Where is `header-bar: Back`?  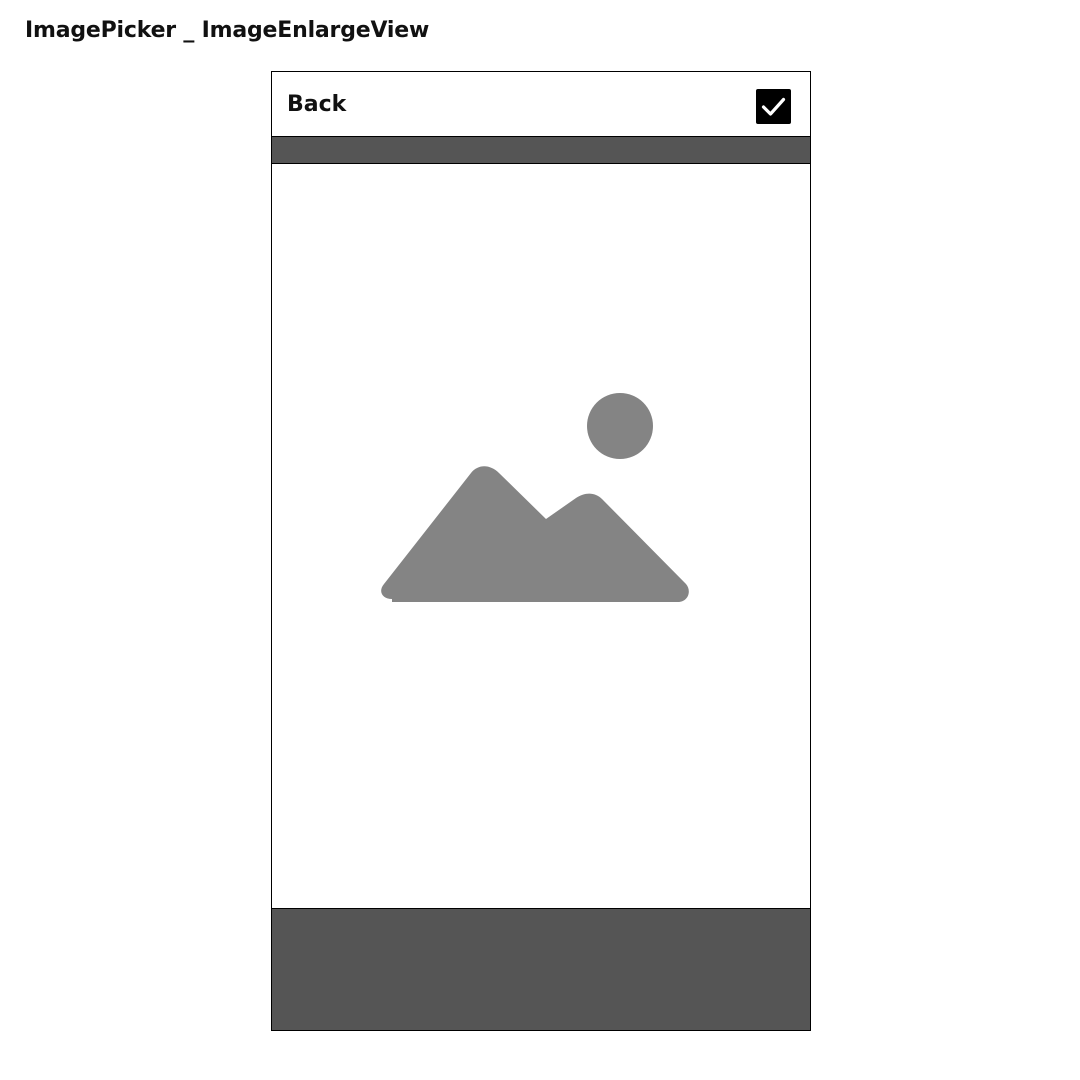
header-bar: Back is located at coordinates (541, 104).